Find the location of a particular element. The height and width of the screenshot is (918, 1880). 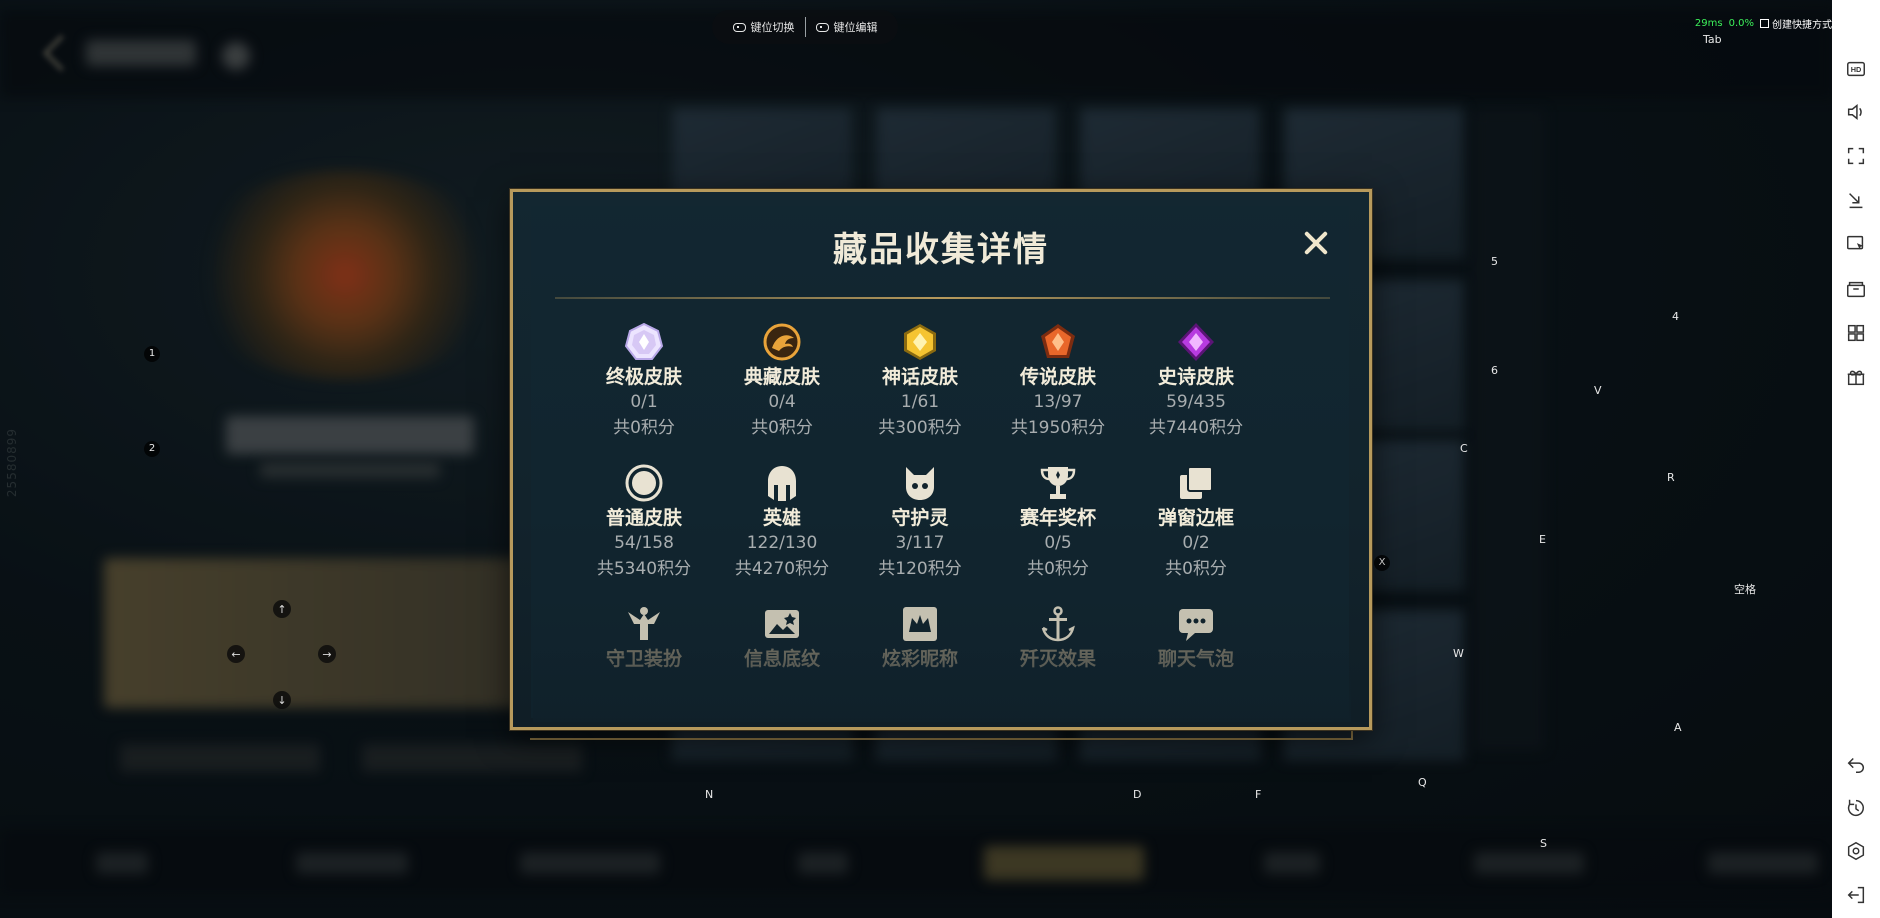

arrow-right-icon: → is located at coordinates (327, 654).